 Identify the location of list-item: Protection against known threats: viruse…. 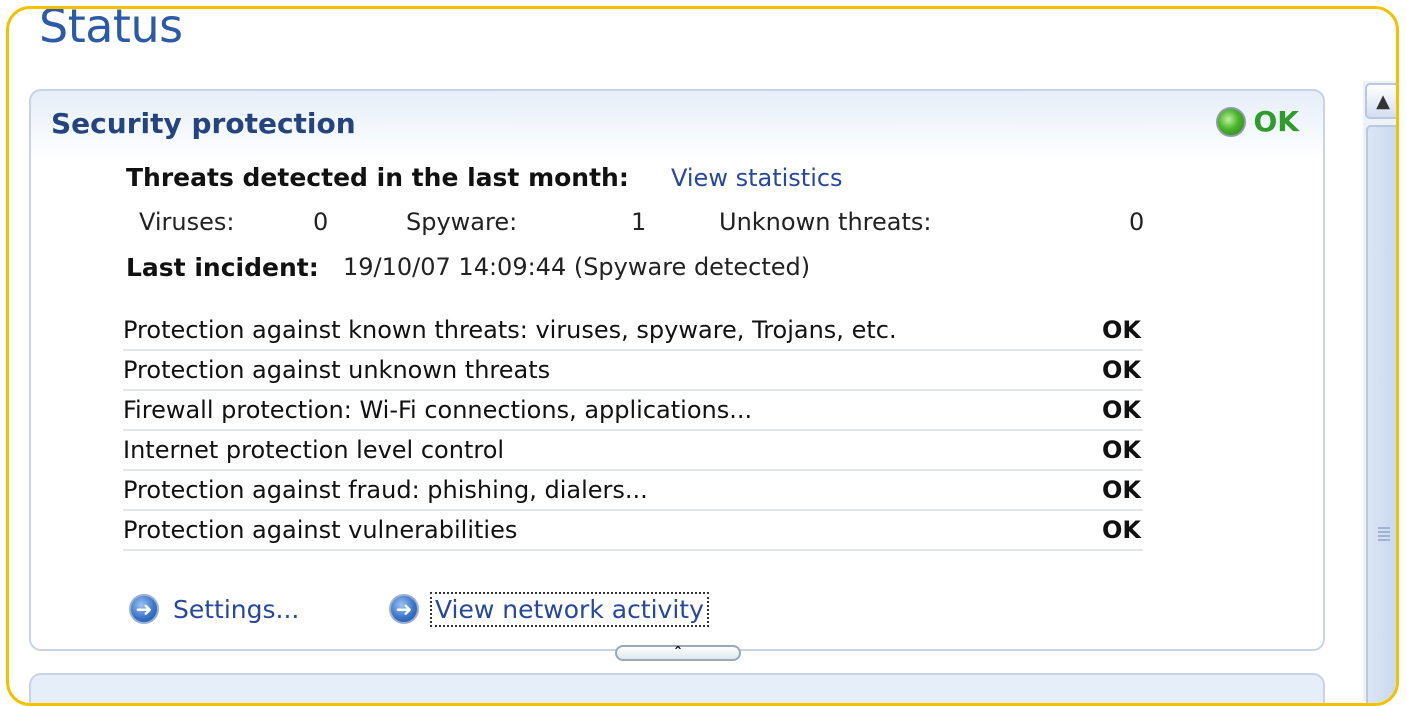
(633, 331).